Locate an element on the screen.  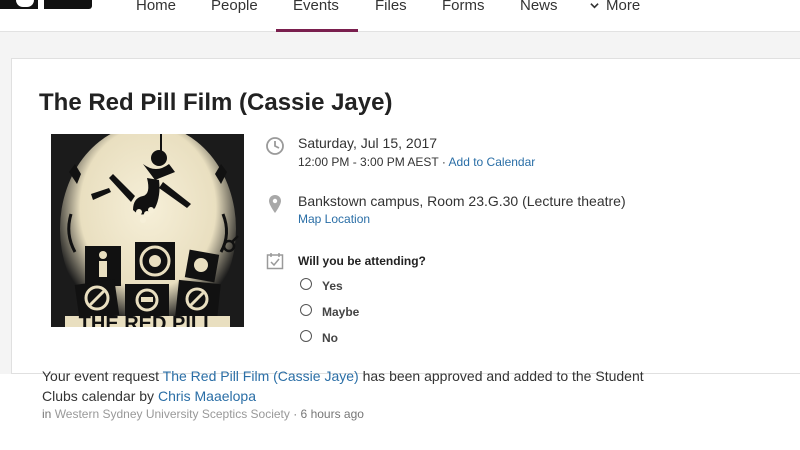
clock-icon is located at coordinates (275, 146).